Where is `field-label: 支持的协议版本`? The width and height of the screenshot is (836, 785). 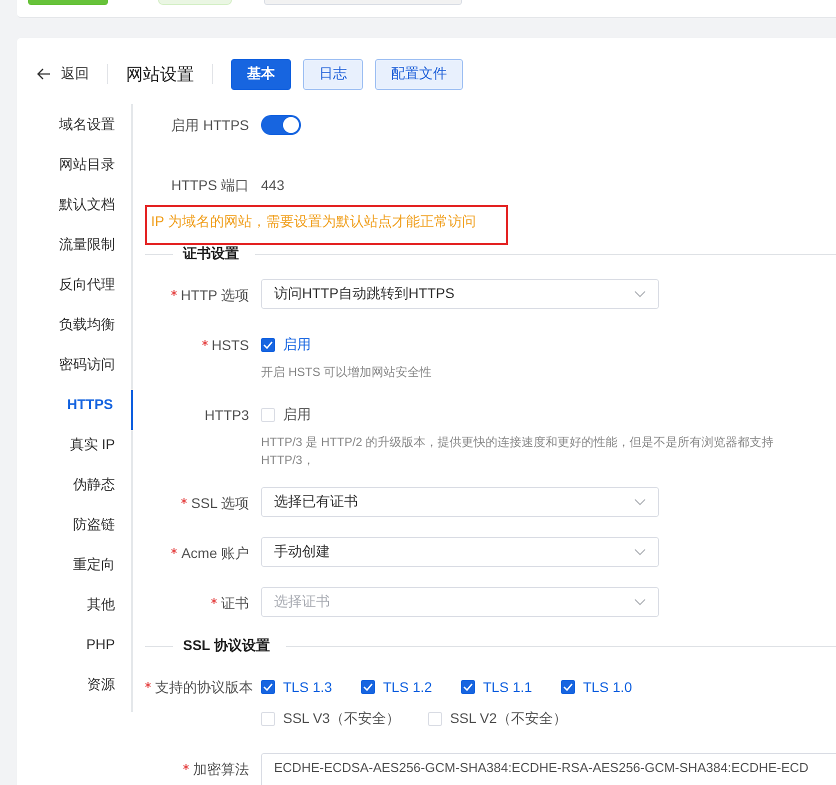 field-label: 支持的协议版本 is located at coordinates (203, 687).